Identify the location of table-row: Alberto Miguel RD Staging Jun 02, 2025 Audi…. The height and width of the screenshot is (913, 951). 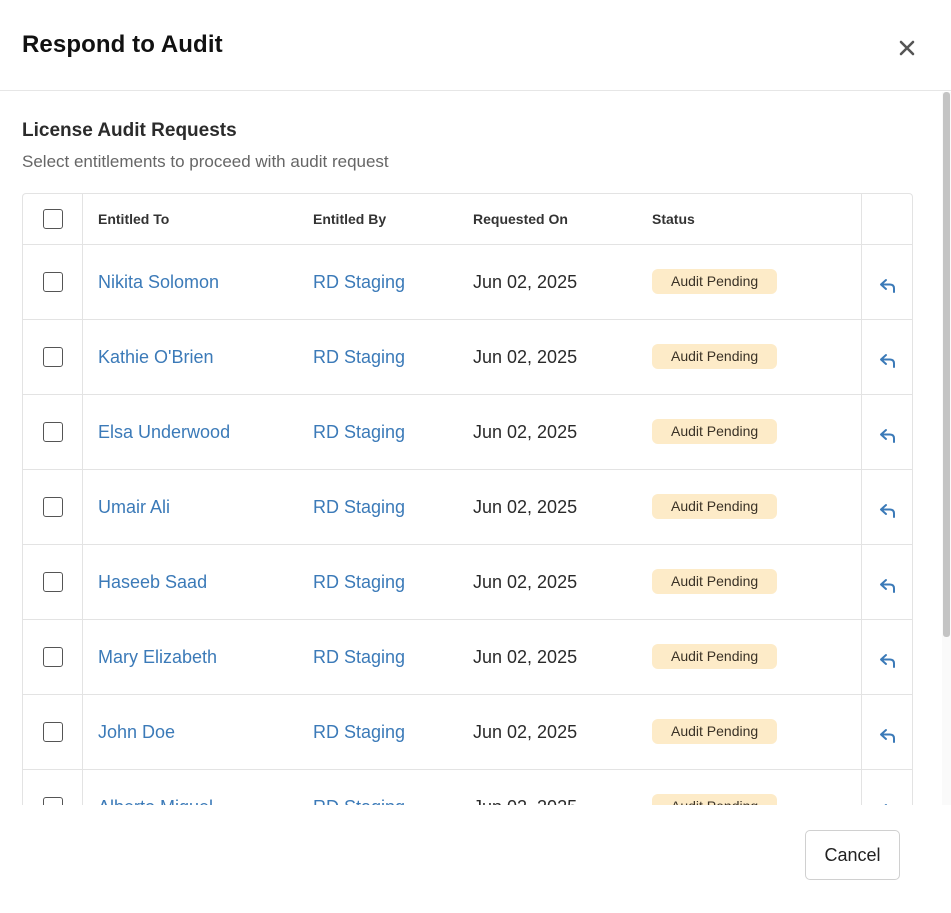
(467, 787).